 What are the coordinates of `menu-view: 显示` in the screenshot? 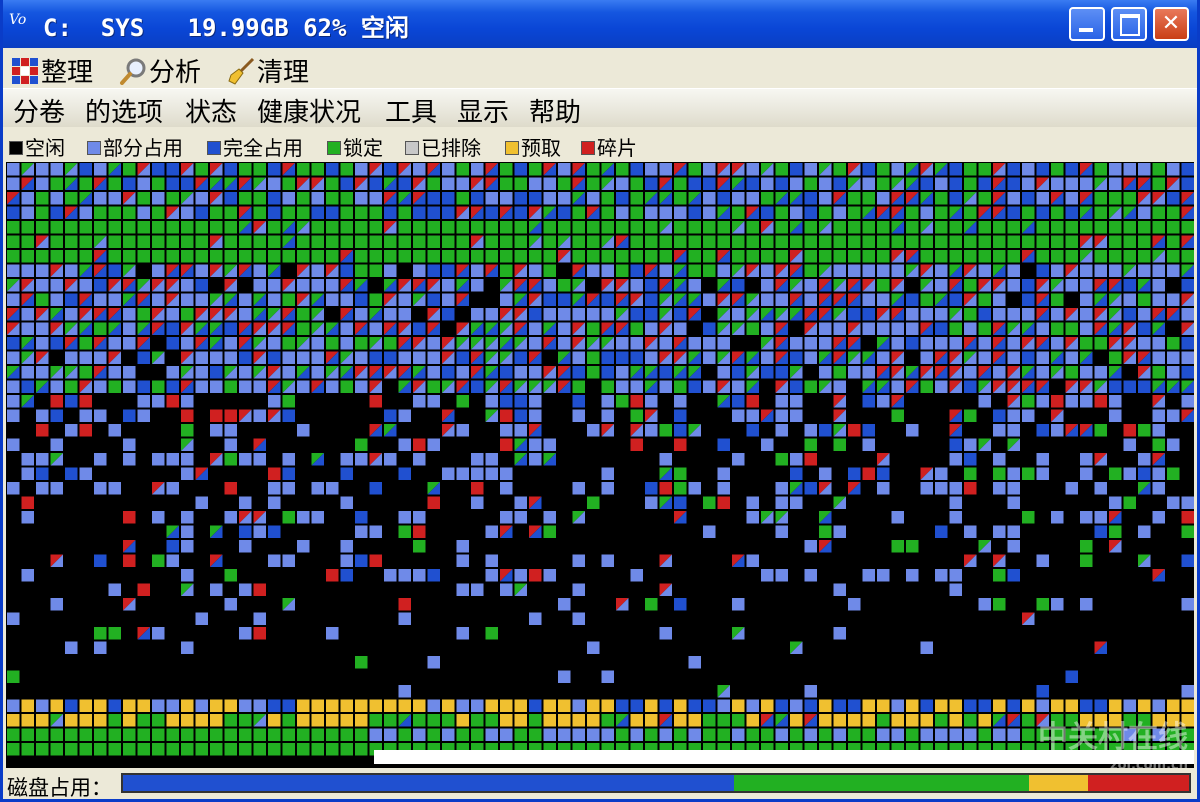 It's located at (483, 110).